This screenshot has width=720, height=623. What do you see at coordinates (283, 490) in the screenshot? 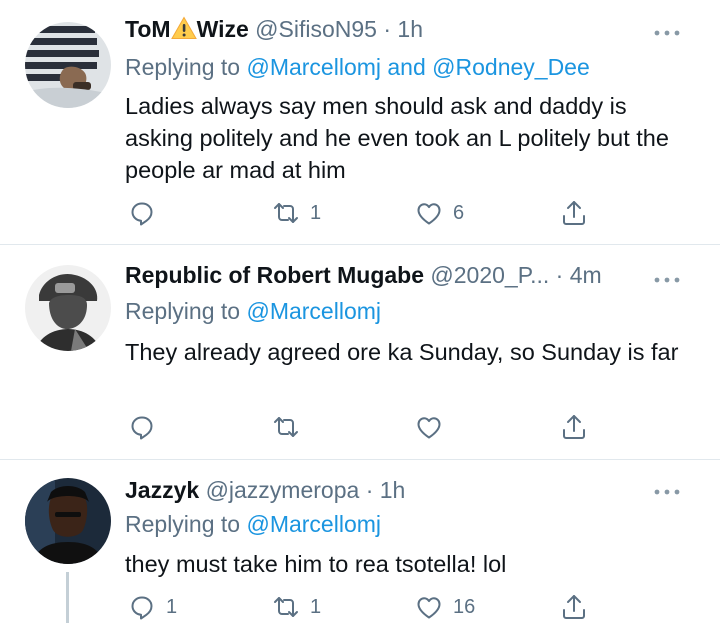
I see `user-handle: @jazzymeropa` at bounding box center [283, 490].